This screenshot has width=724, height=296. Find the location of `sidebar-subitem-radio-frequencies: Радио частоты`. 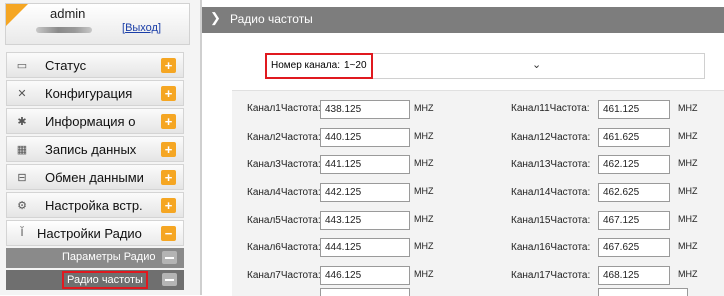

sidebar-subitem-radio-frequencies: Радио частоты is located at coordinates (95, 280).